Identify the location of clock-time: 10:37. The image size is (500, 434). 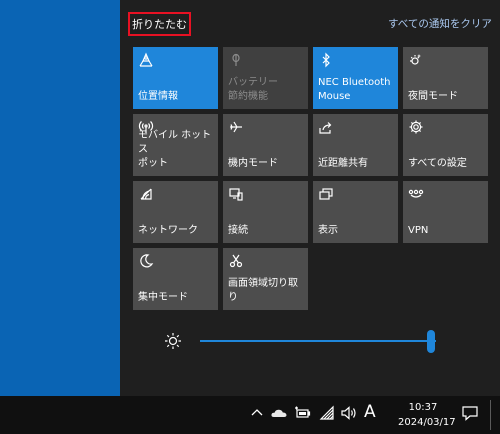
(423, 407).